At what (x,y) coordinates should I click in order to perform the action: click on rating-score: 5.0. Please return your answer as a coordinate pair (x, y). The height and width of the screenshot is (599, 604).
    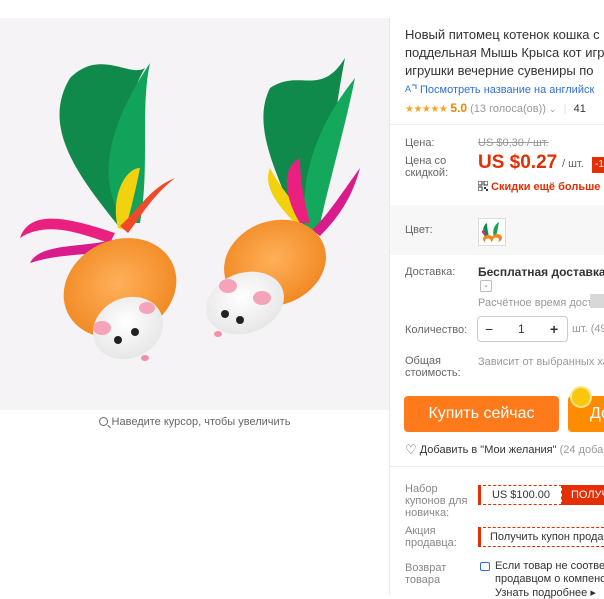
    Looking at the image, I should click on (459, 108).